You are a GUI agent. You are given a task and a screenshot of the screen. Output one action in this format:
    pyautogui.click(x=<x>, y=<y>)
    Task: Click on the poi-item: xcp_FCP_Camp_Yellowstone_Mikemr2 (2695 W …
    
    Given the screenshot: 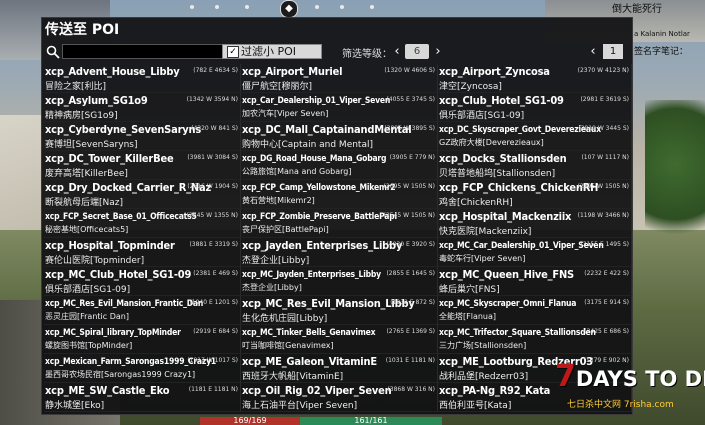 What is the action you would take?
    pyautogui.click(x=339, y=194)
    